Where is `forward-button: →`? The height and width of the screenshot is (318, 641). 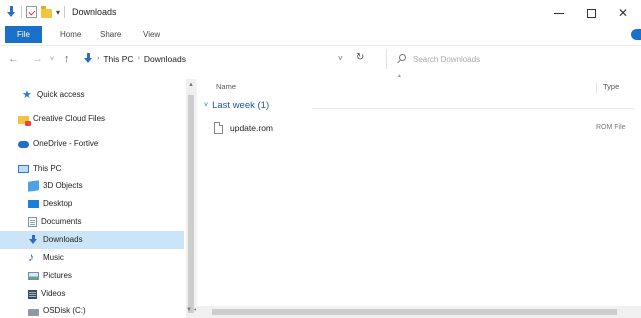 forward-button: → is located at coordinates (37, 59).